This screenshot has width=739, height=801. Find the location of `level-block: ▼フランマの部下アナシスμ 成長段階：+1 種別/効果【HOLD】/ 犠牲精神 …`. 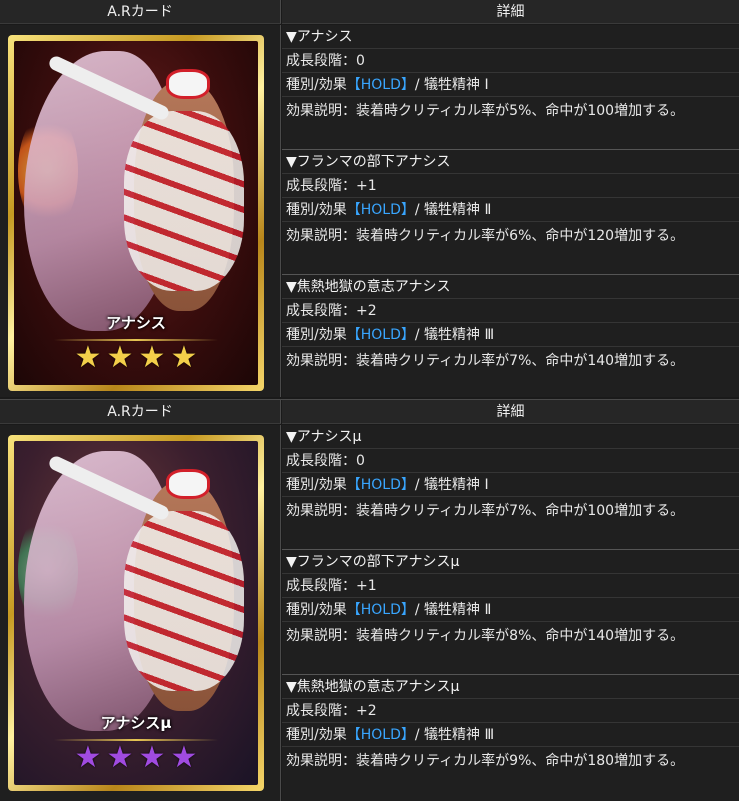

level-block: ▼フランマの部下アナシスμ 成長段階：+1 種別/効果【HOLD】/ 犠牲精神 … is located at coordinates (510, 602).